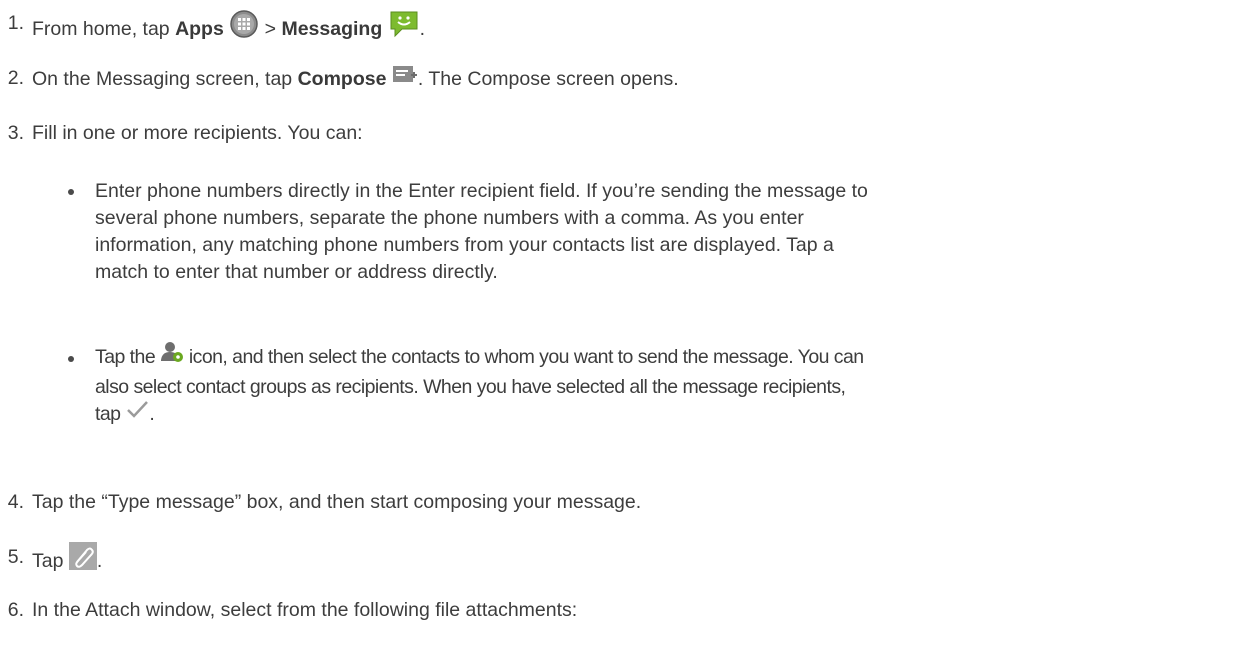  I want to click on messaging-icon, so click(404, 27).